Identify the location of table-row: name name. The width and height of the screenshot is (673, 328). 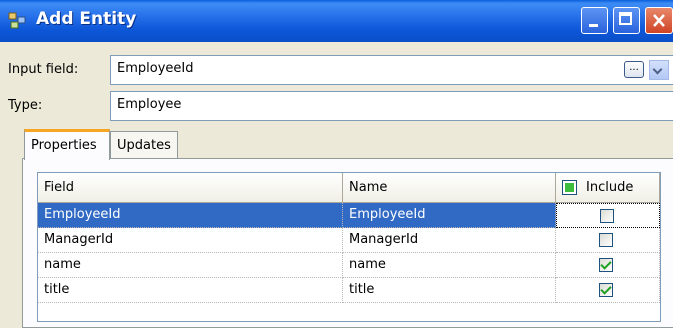
(349, 265).